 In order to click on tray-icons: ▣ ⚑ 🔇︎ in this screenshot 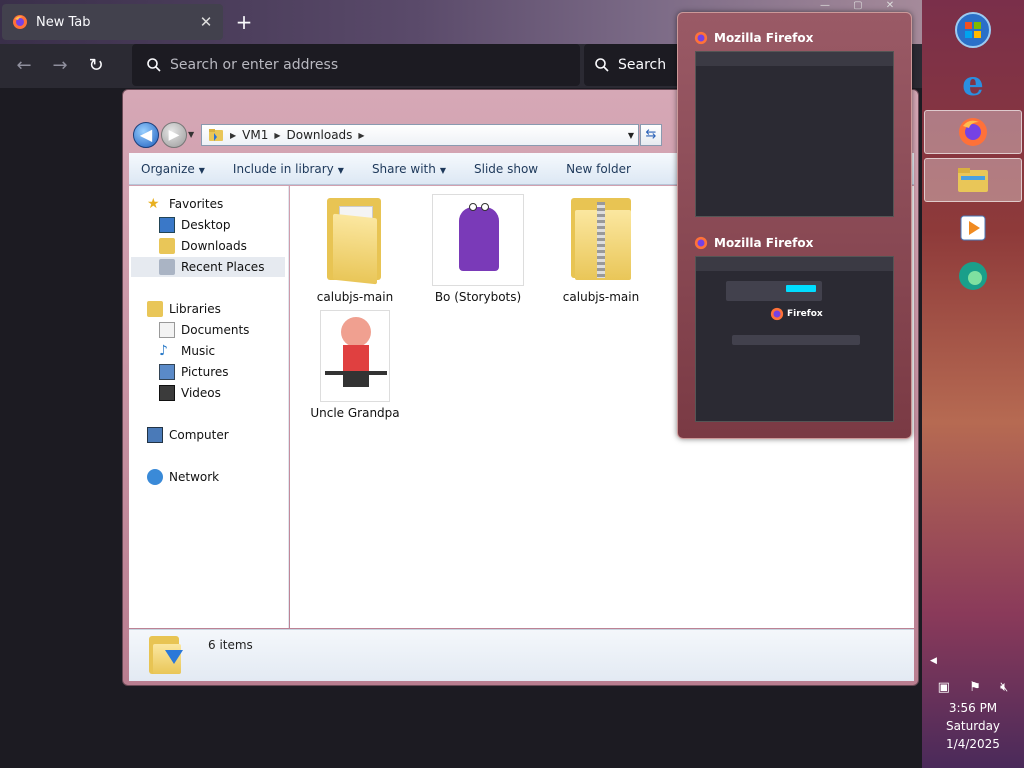, I will do `click(973, 687)`.